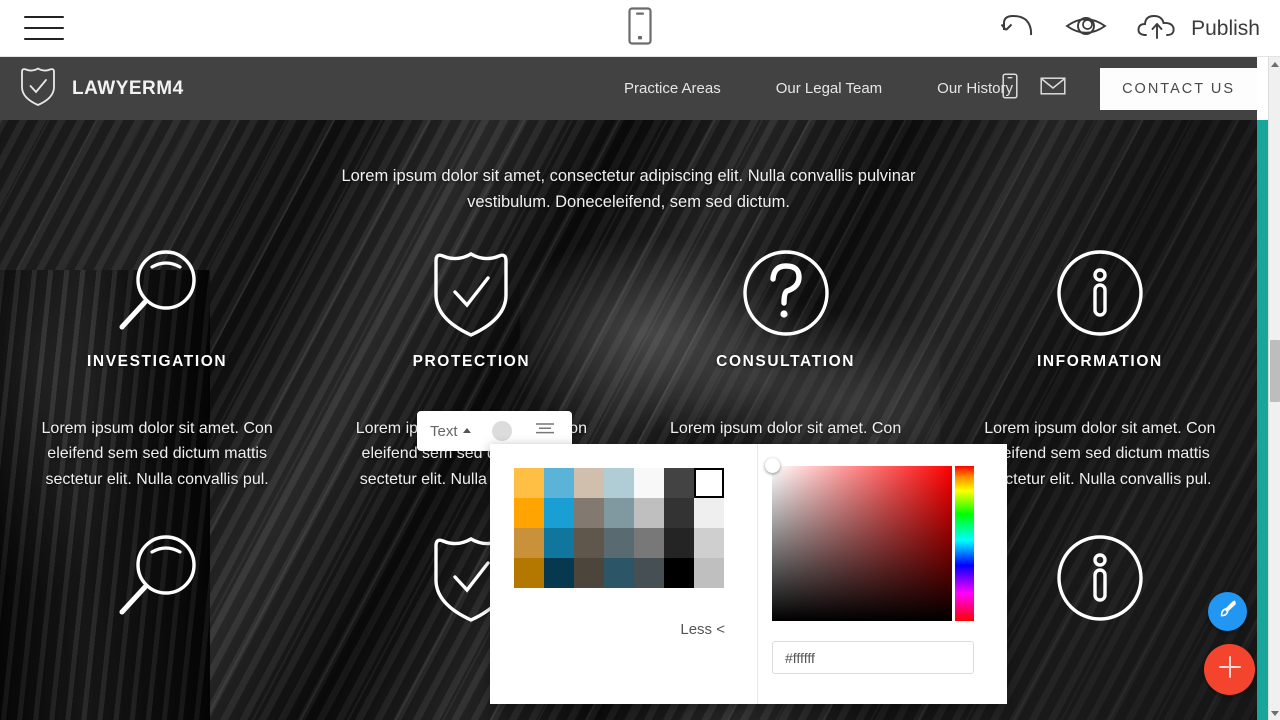  I want to click on color-picker-popover: Less <, so click(748, 574).